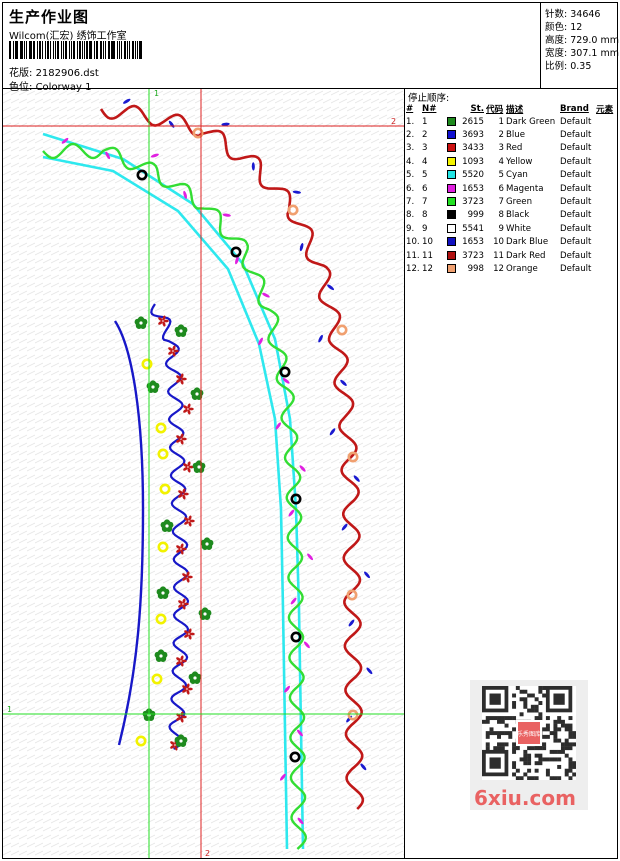  I want to click on stop-stitches: 5520, so click(464, 175).